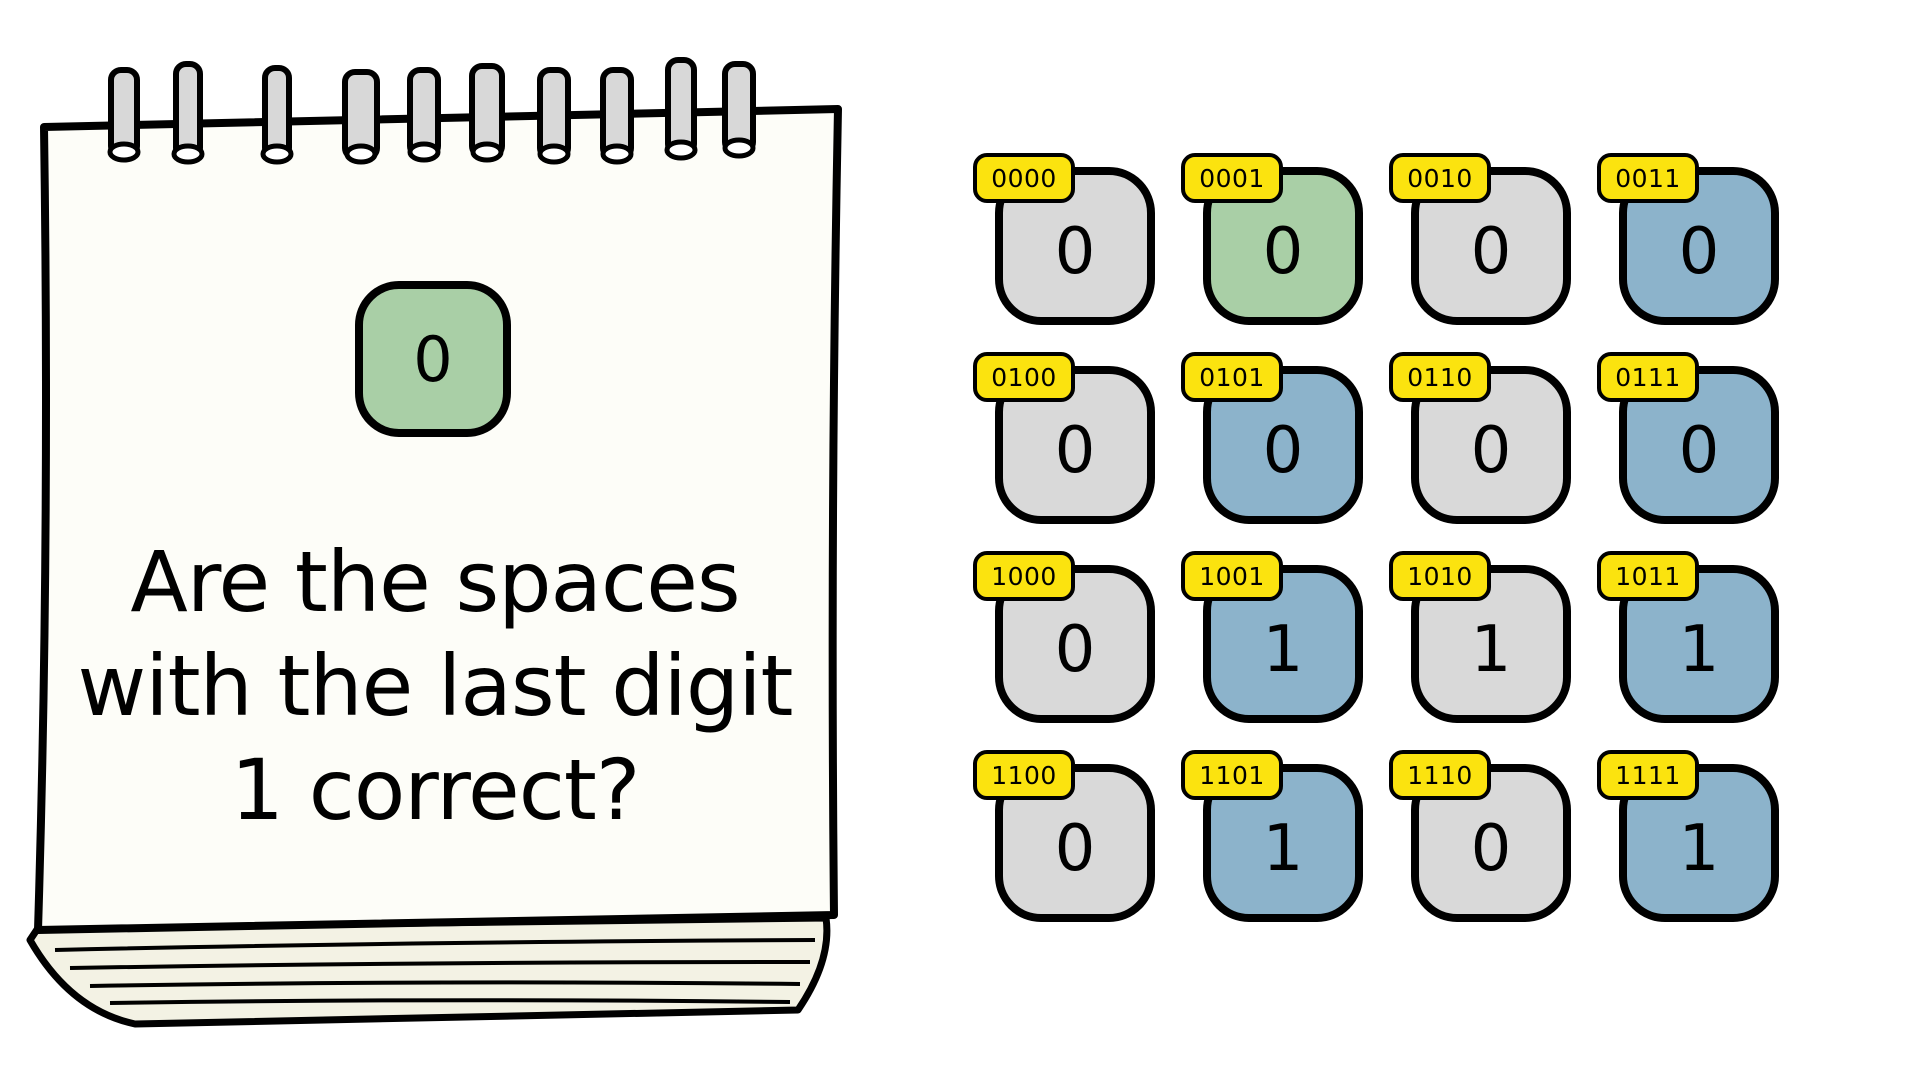 This screenshot has height=1080, width=1920. I want to click on grid-cell: 0 1000, so click(1070, 643).